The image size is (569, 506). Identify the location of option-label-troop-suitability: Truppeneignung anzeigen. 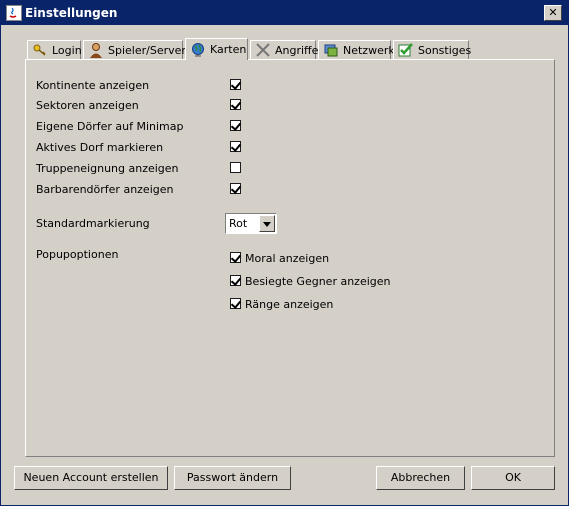
(107, 168).